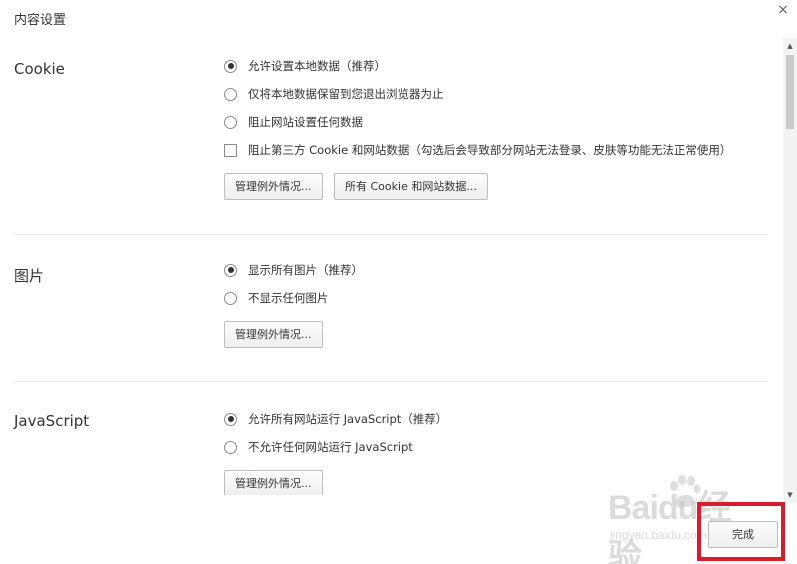 Image resolution: width=797 pixels, height=564 pixels. I want to click on javascript-option-allow-none: 不允许任何网站运行 JavaScript, so click(318, 447).